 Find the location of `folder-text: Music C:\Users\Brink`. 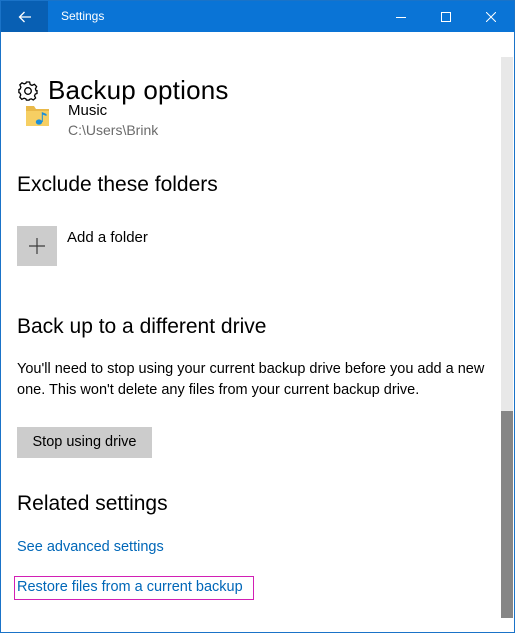

folder-text: Music C:\Users\Brink is located at coordinates (113, 121).